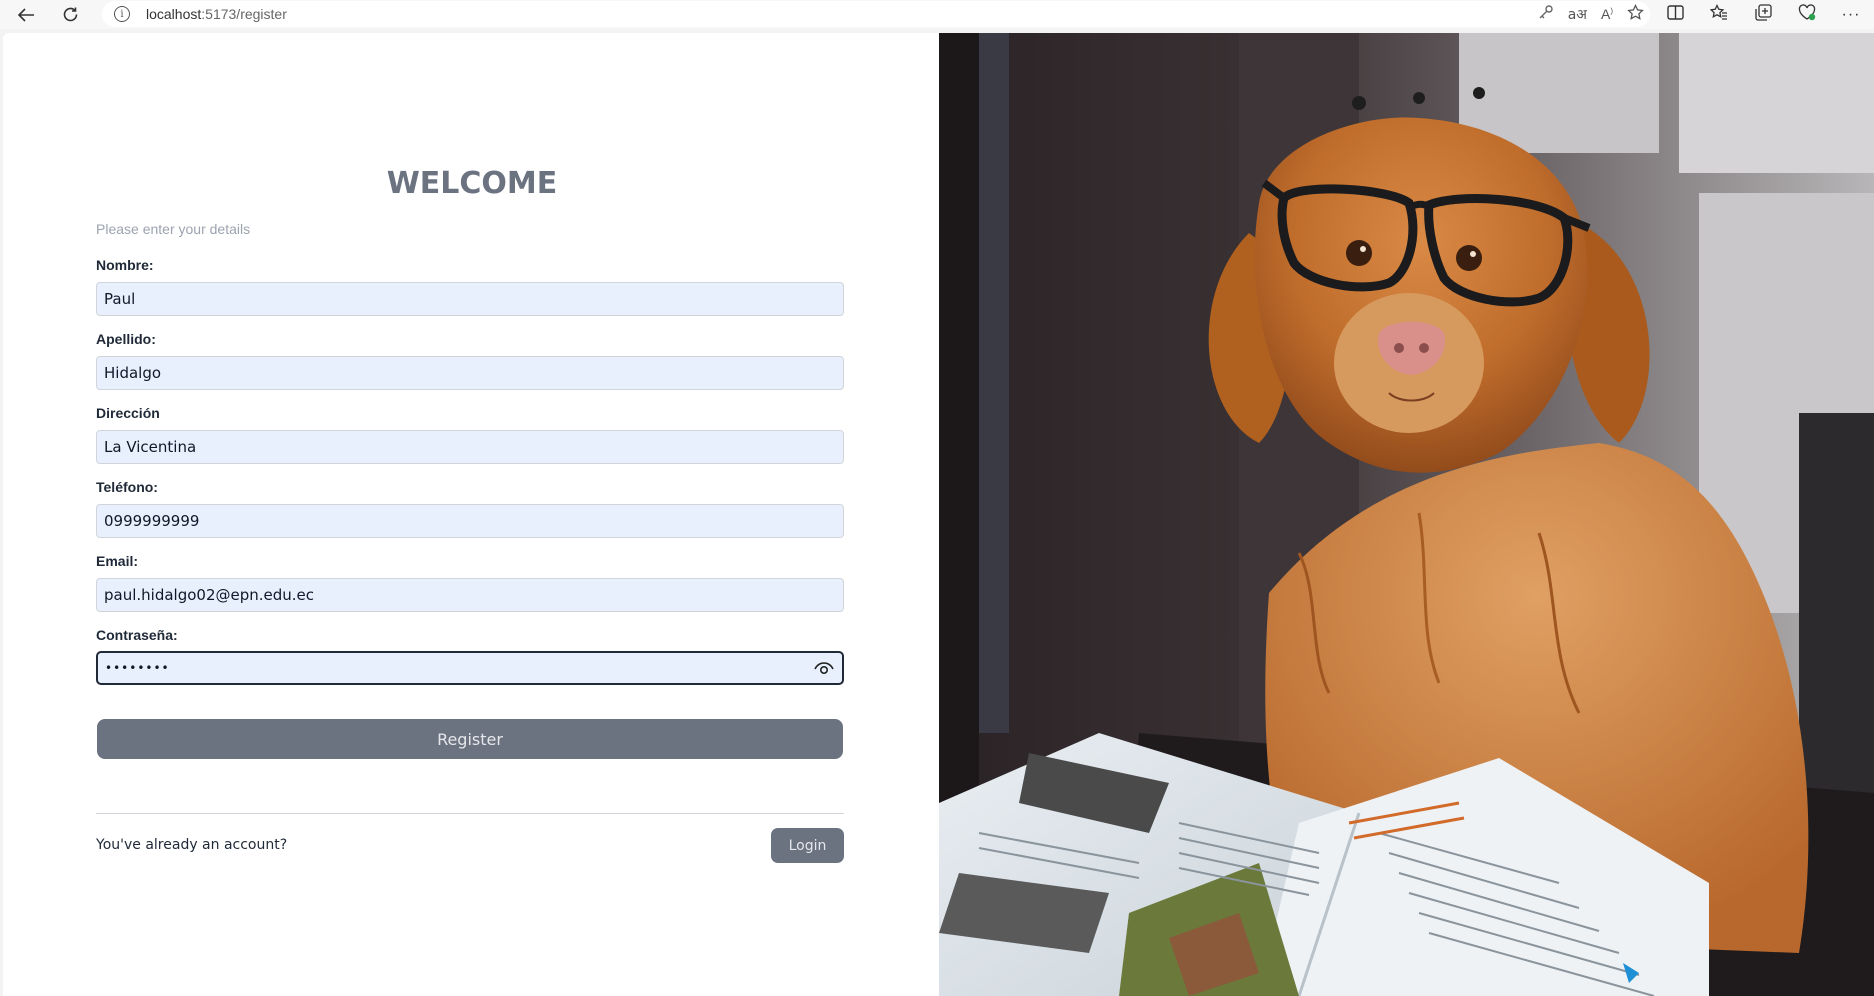  I want to click on split-screen-icon, so click(1675, 14).